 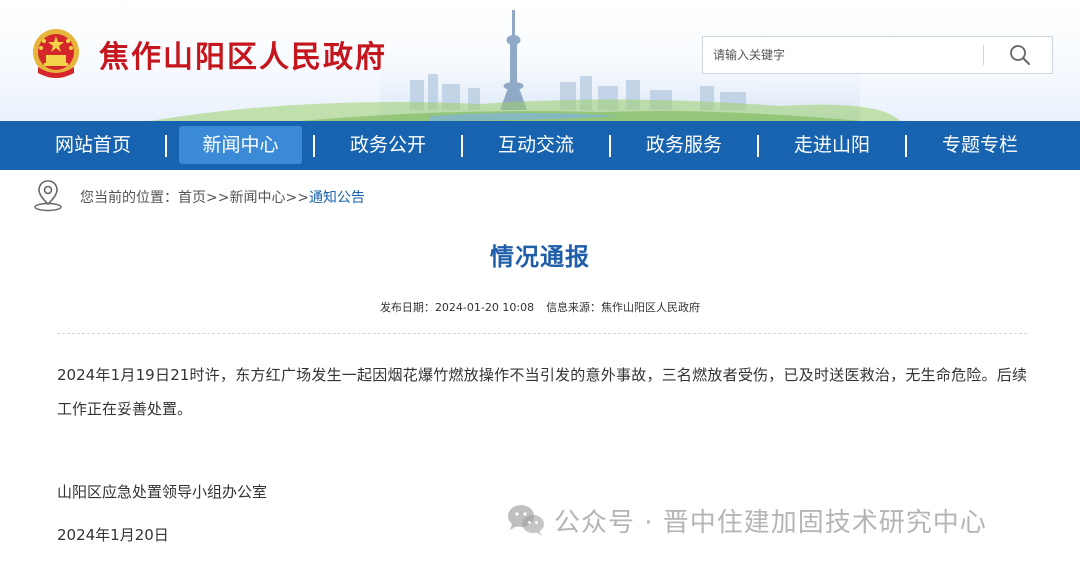 I want to click on search-button, so click(x=1020, y=55).